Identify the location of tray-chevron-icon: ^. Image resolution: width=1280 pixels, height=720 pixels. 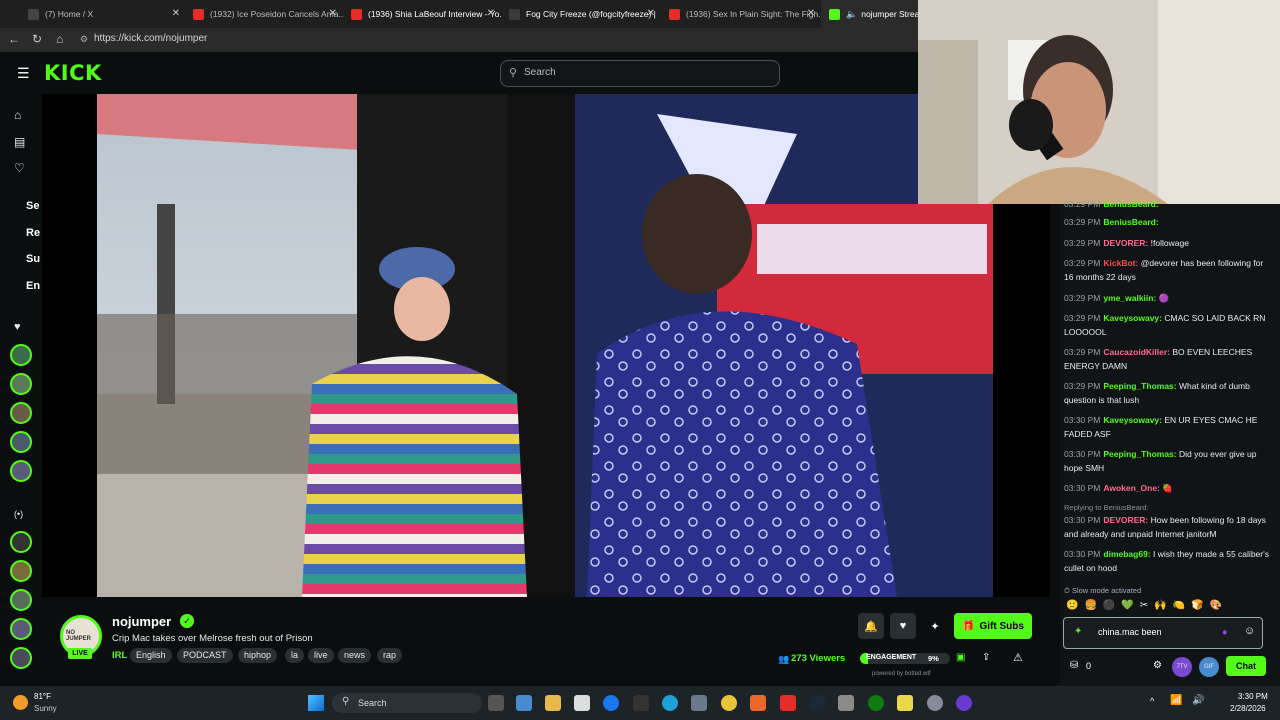
(1152, 701).